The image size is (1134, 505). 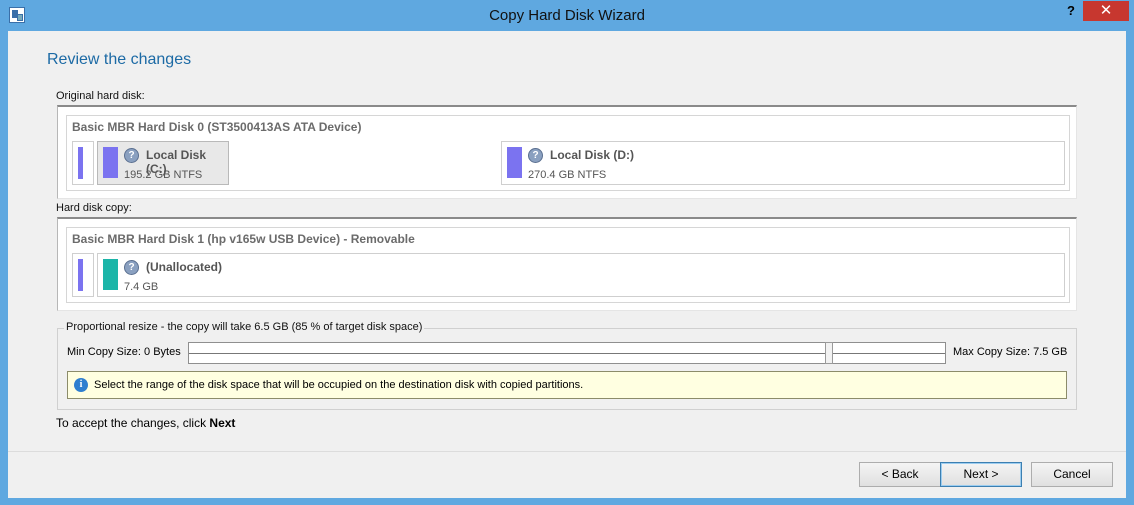 What do you see at coordinates (1071, 11) in the screenshot?
I see `help-button: ?` at bounding box center [1071, 11].